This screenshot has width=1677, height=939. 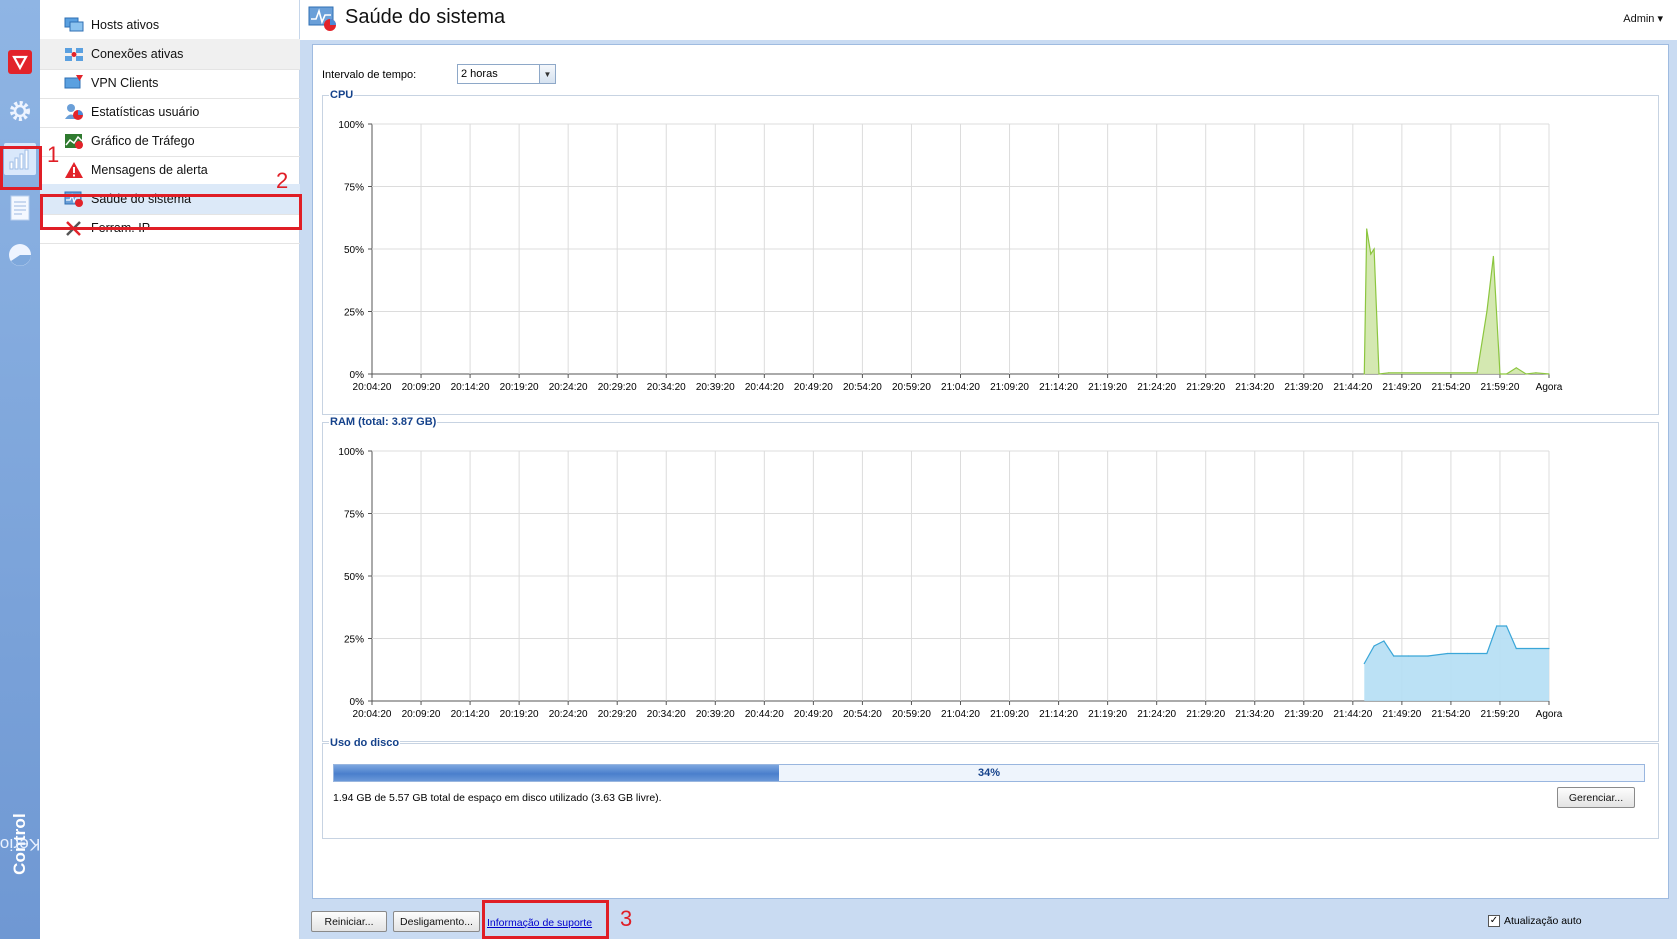 I want to click on ram-x-tick-label: 20:34:20, so click(x=666, y=714).